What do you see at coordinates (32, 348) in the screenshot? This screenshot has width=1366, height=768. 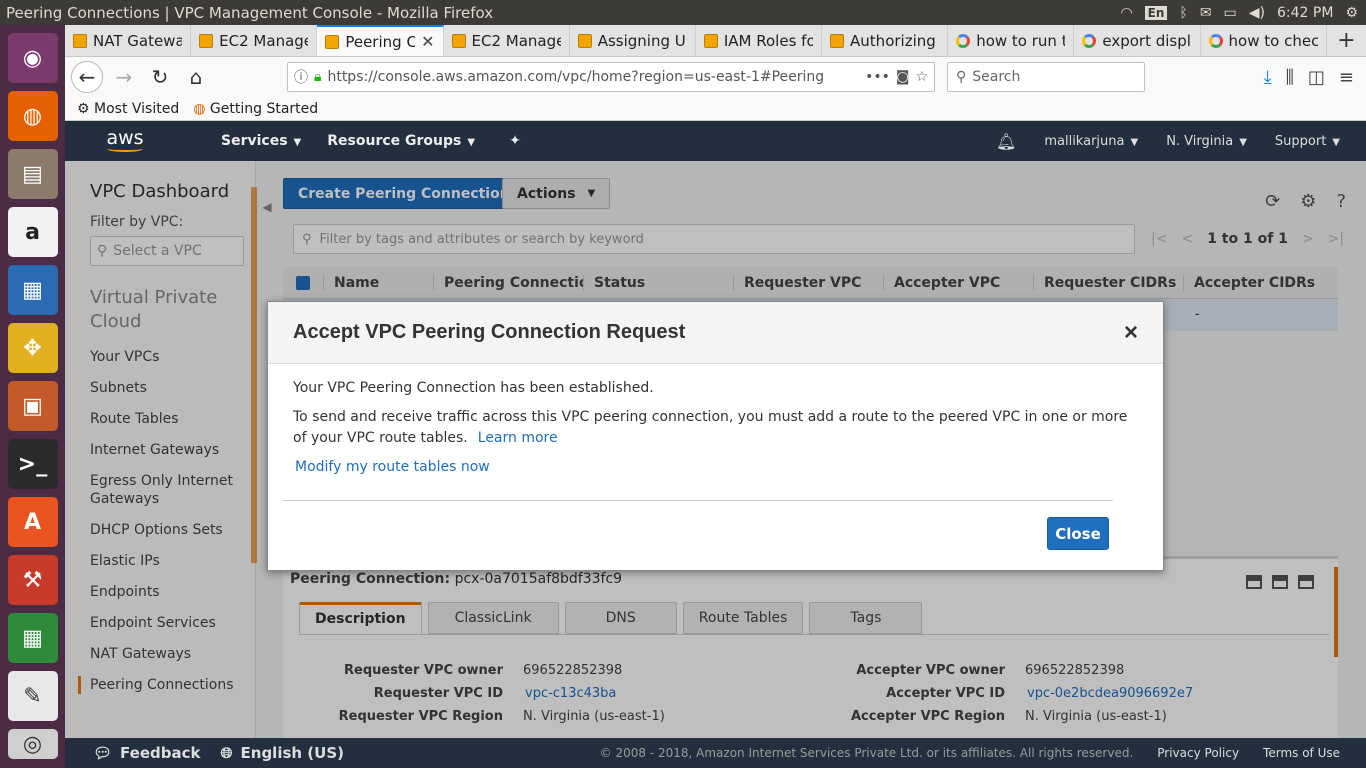 I see `vmware-icon: ✥` at bounding box center [32, 348].